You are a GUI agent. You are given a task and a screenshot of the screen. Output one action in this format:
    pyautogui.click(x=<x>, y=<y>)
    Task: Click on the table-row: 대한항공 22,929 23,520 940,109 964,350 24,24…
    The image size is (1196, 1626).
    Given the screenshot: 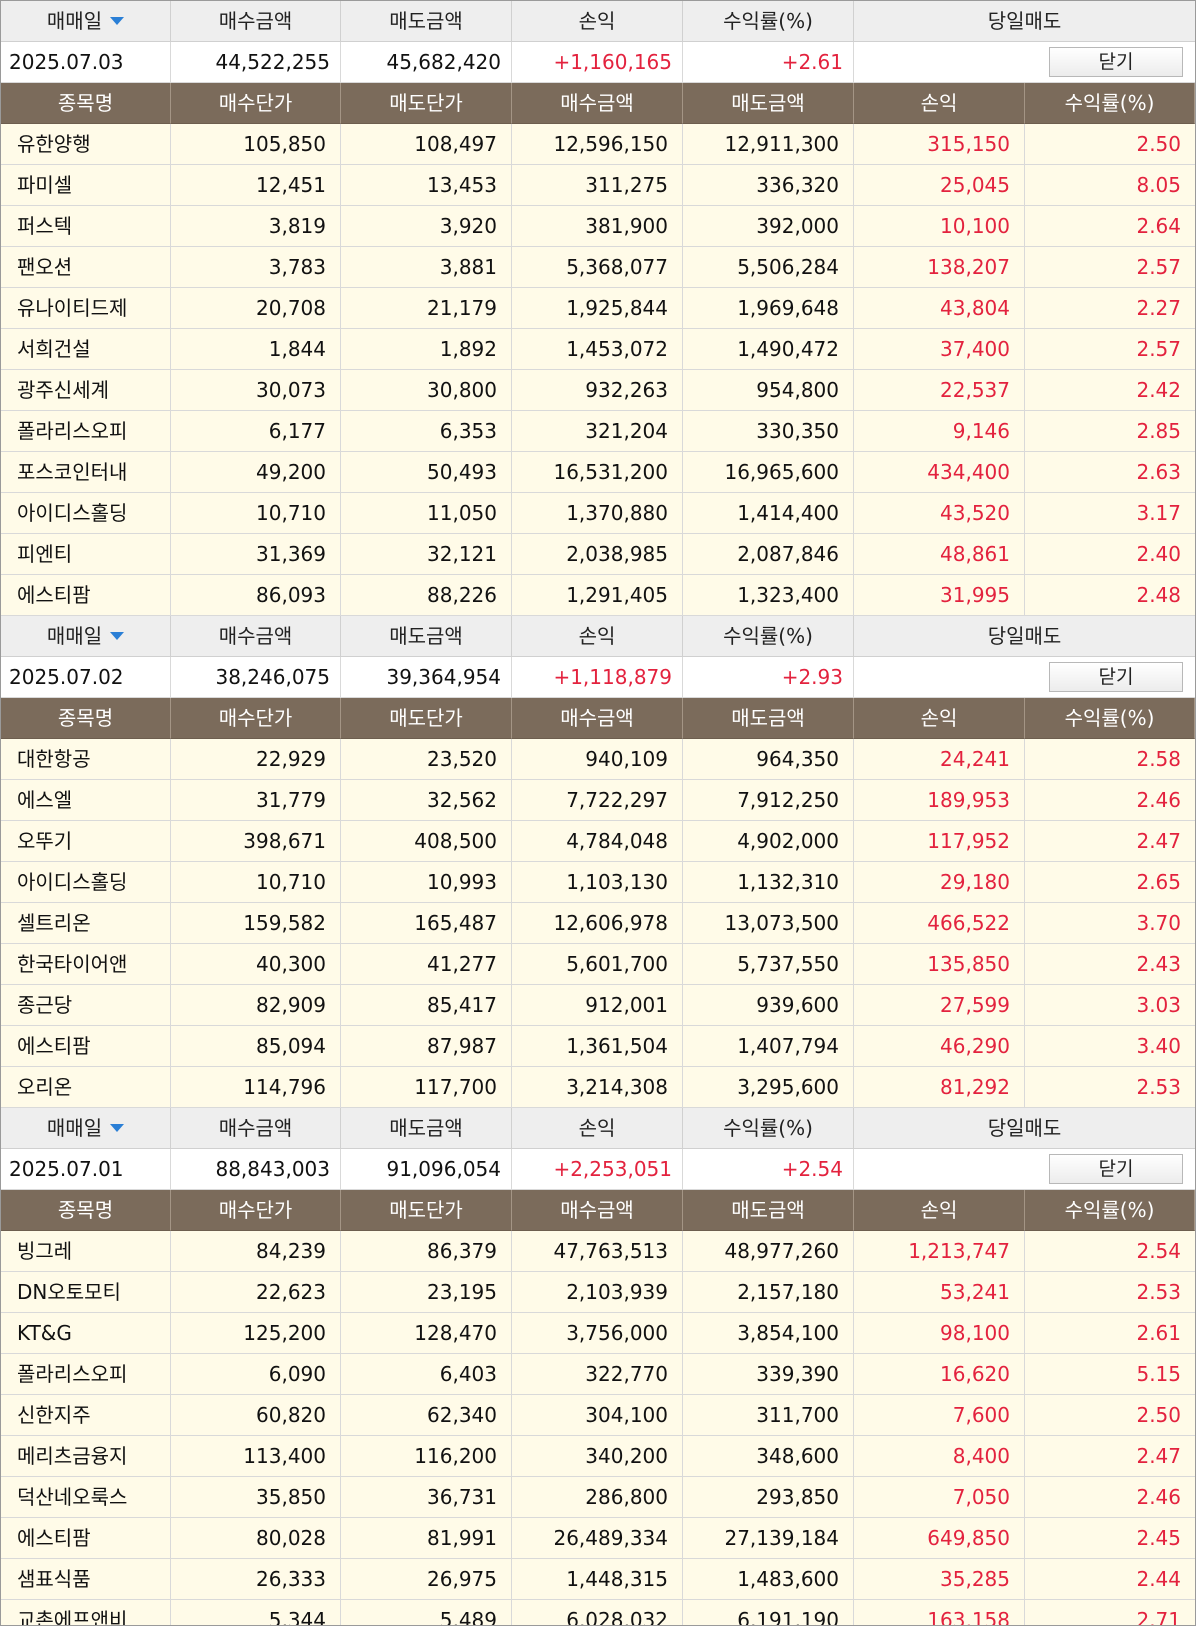 What is the action you would take?
    pyautogui.click(x=598, y=759)
    